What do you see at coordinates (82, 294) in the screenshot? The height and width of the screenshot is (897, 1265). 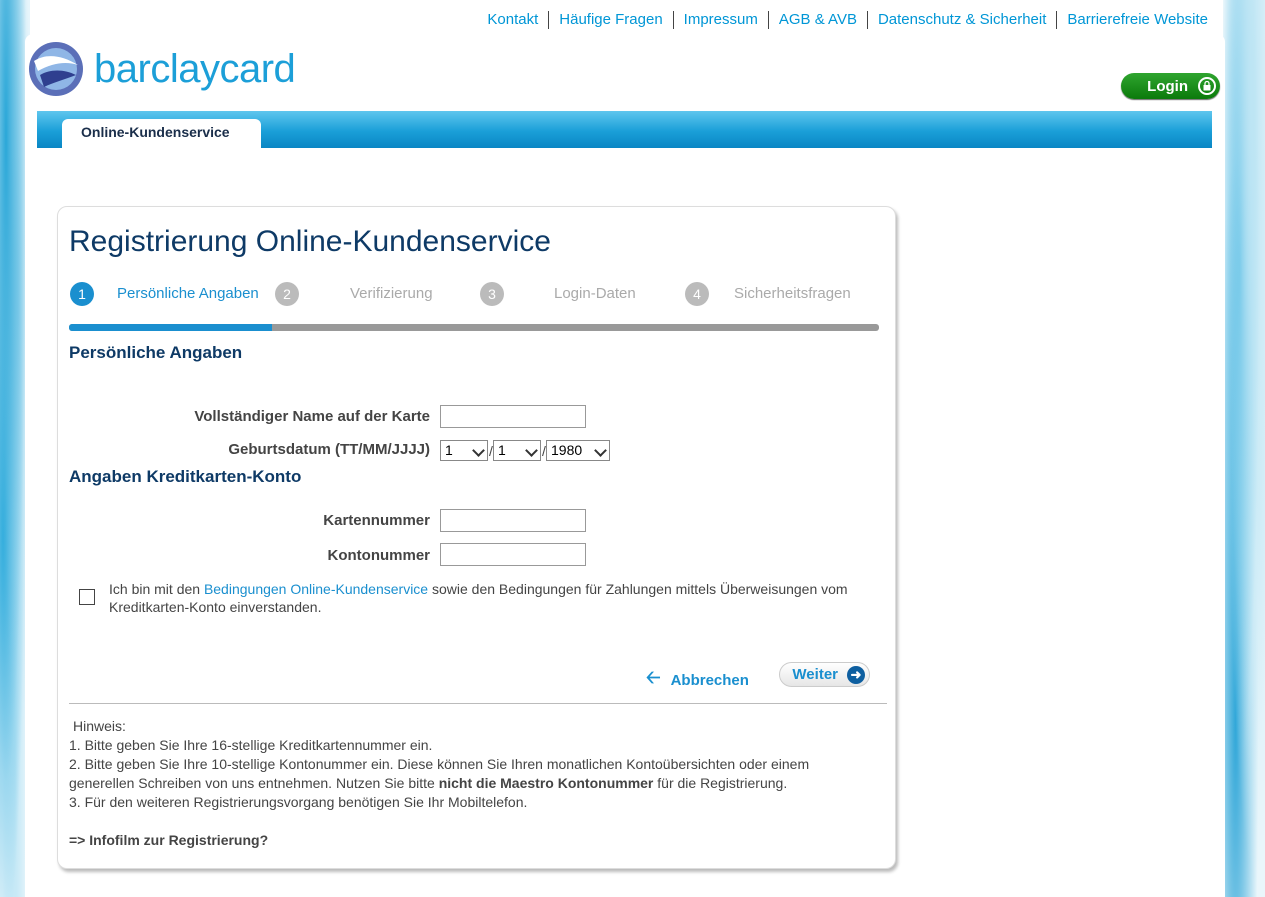 I see `step-1-number: 1` at bounding box center [82, 294].